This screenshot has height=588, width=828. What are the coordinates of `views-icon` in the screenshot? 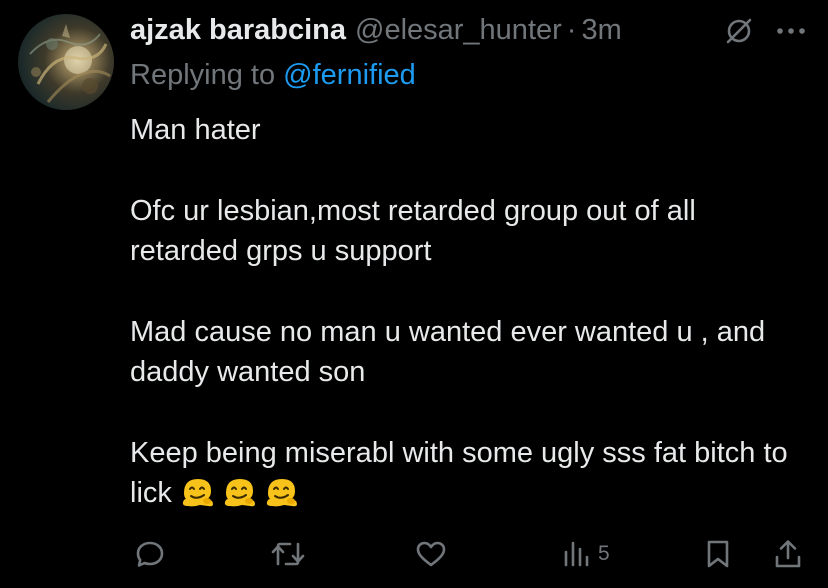 It's located at (576, 554).